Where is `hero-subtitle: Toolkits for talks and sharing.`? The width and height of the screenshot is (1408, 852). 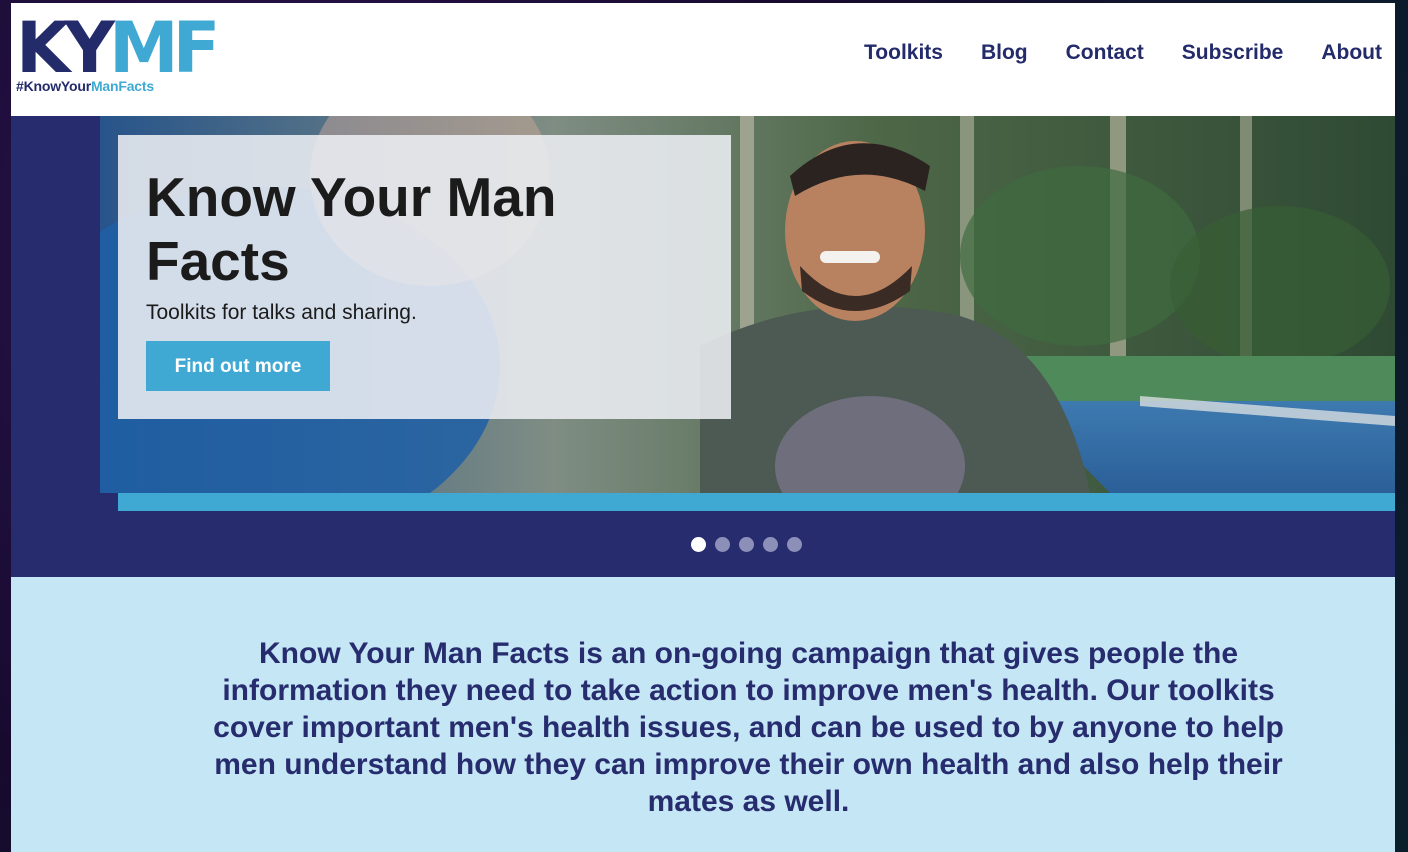
hero-subtitle: Toolkits for talks and sharing. is located at coordinates (281, 312).